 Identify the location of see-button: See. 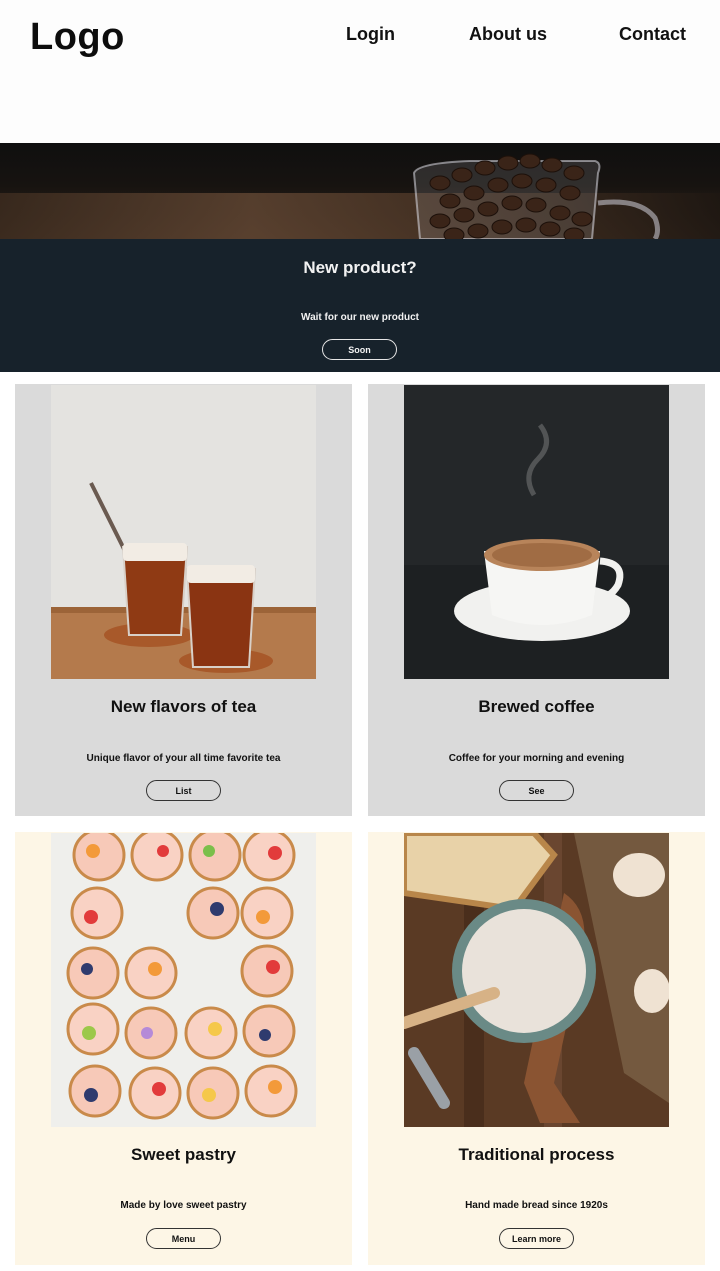
(536, 790).